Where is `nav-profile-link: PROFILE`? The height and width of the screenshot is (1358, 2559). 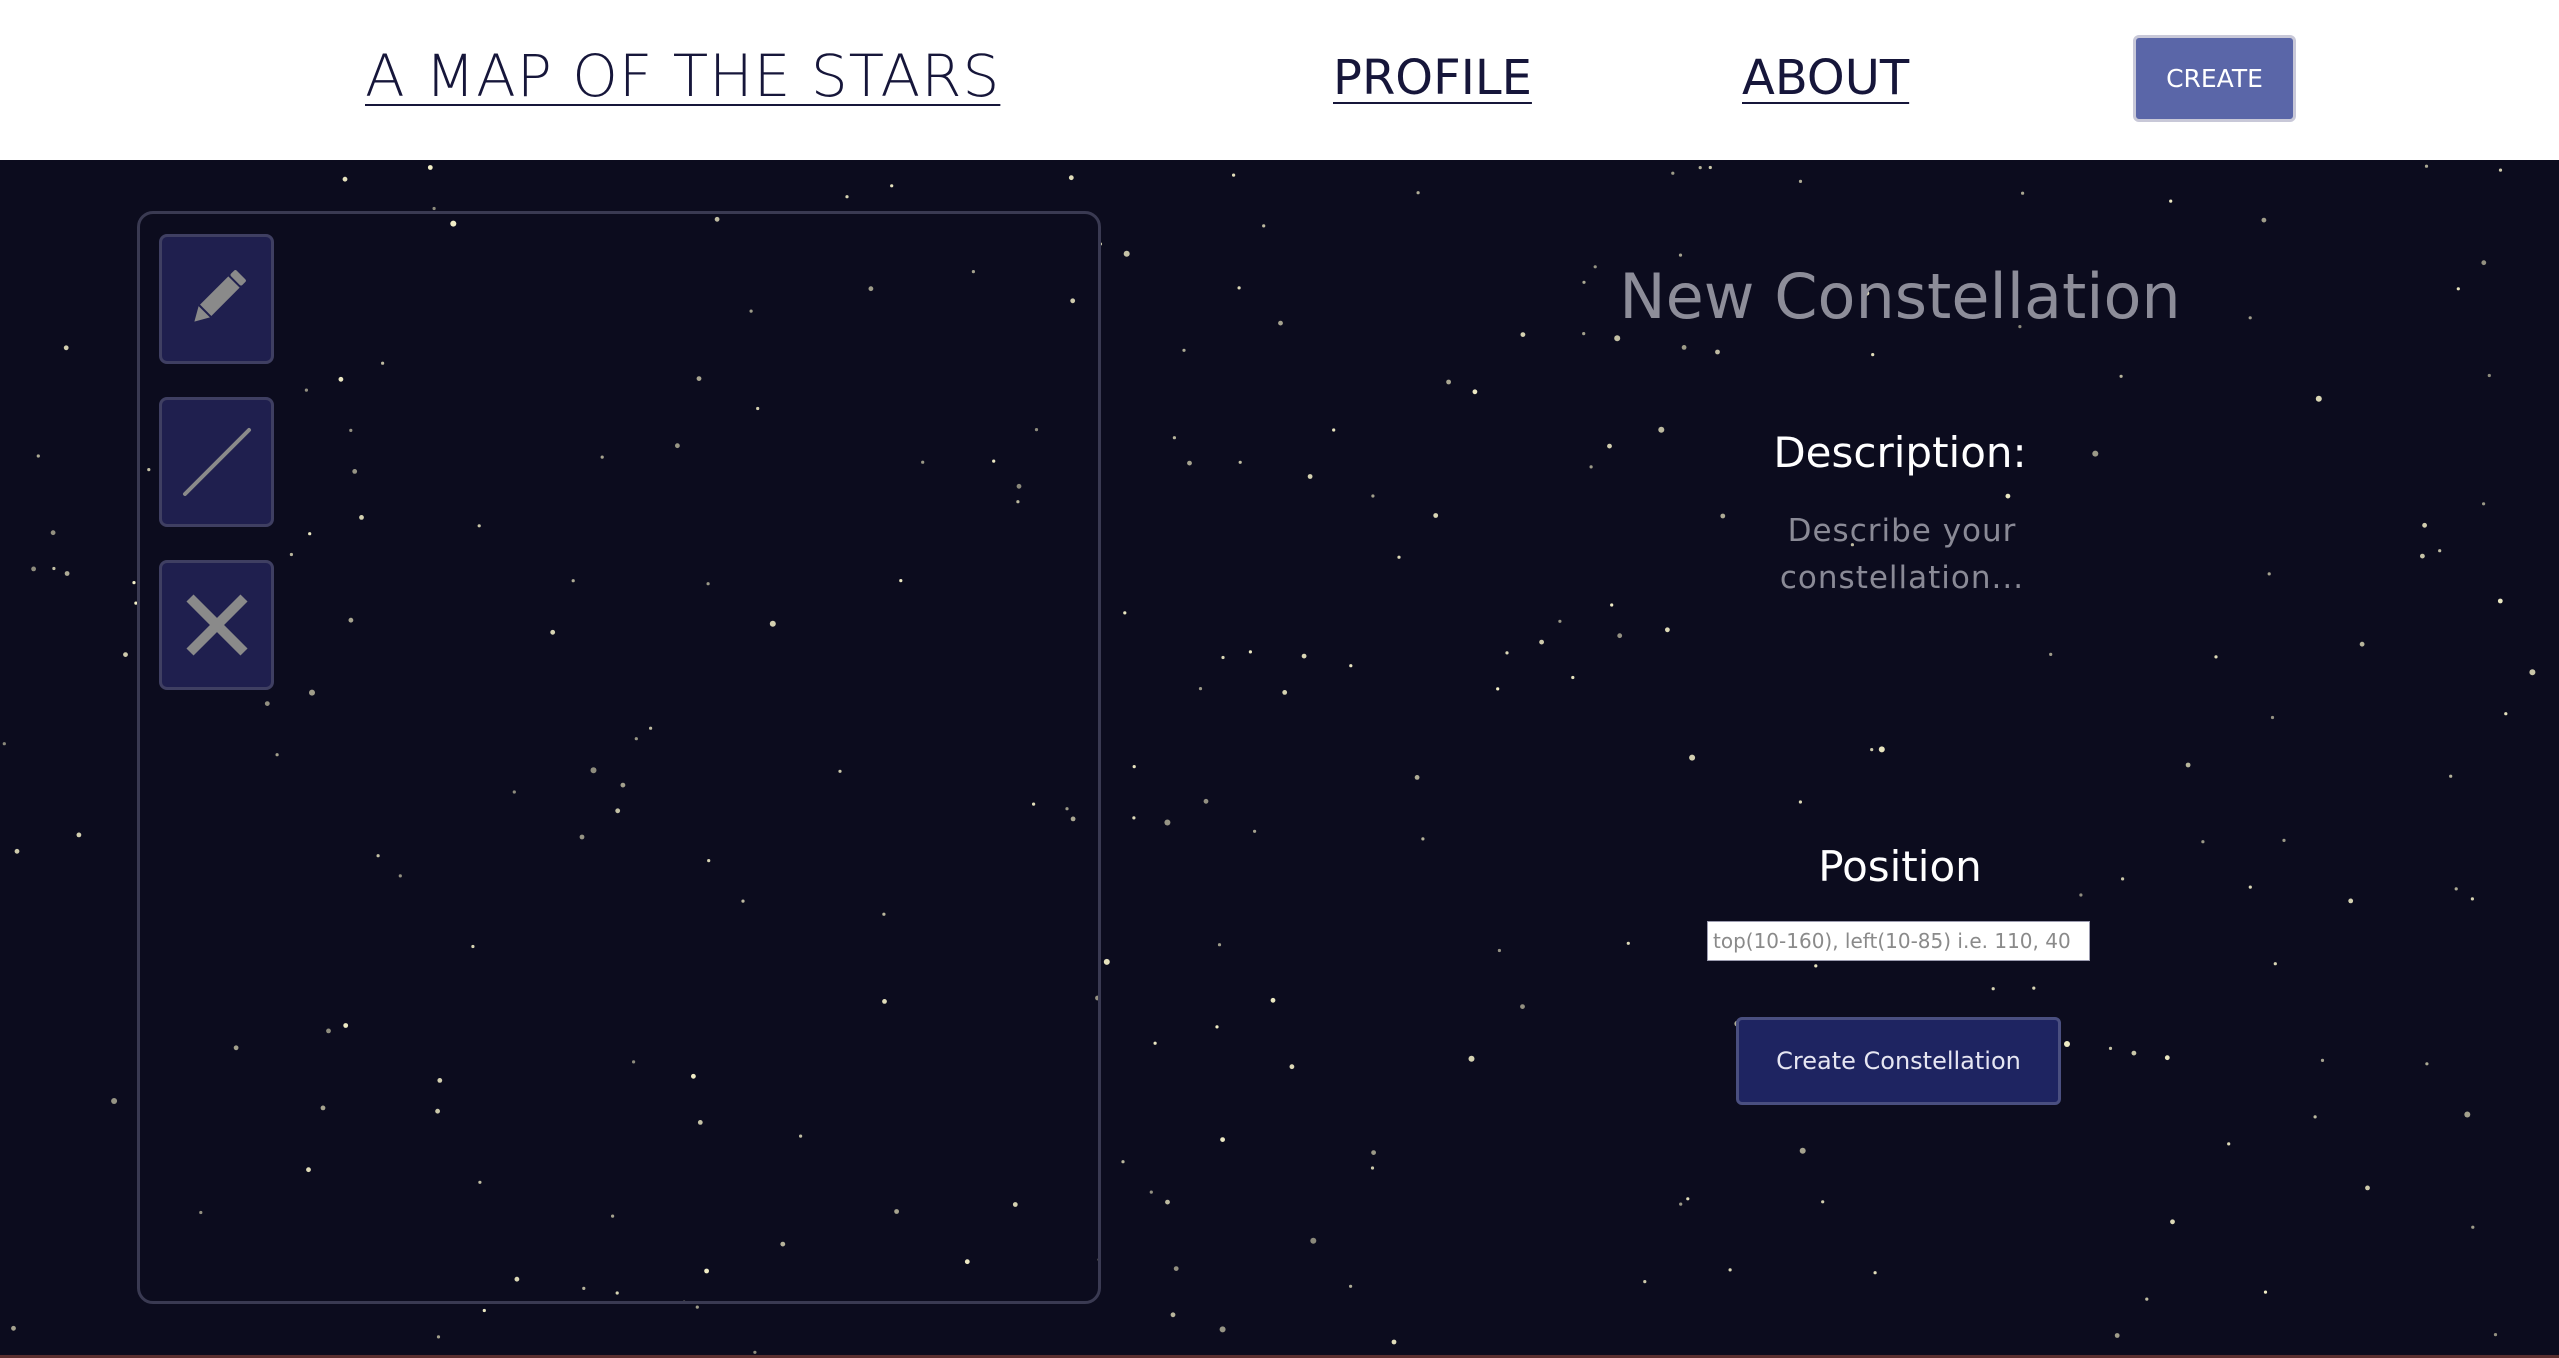
nav-profile-link: PROFILE is located at coordinates (1432, 78).